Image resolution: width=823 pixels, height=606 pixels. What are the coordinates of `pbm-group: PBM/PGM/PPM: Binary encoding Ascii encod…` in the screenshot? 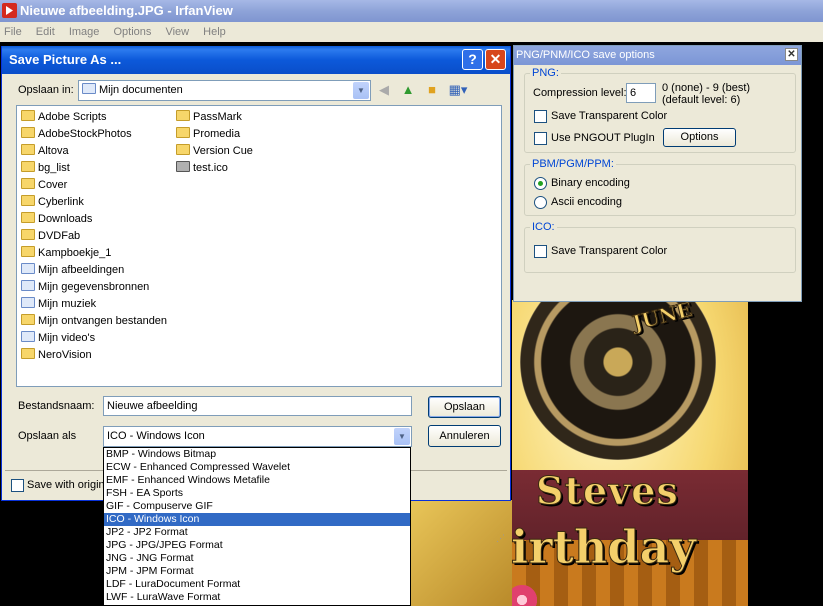 It's located at (660, 187).